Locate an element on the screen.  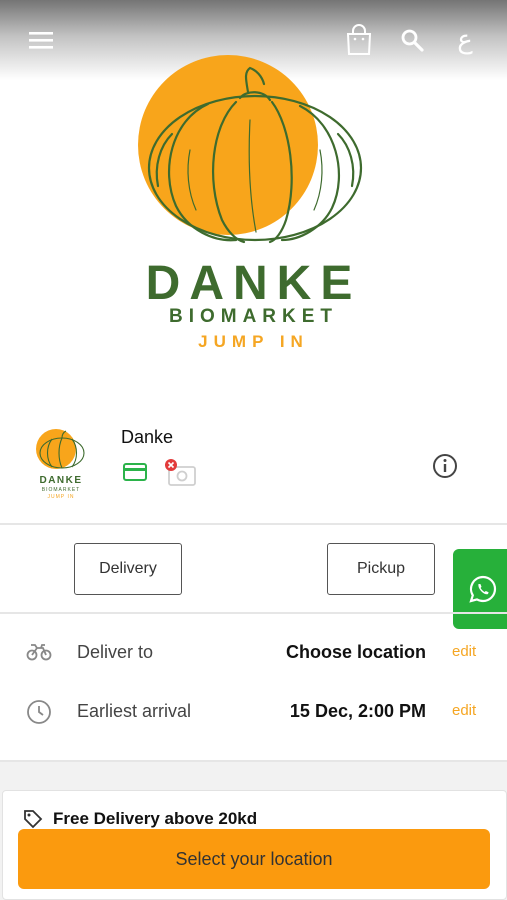
brand-name: DANKE is located at coordinates (253, 283).